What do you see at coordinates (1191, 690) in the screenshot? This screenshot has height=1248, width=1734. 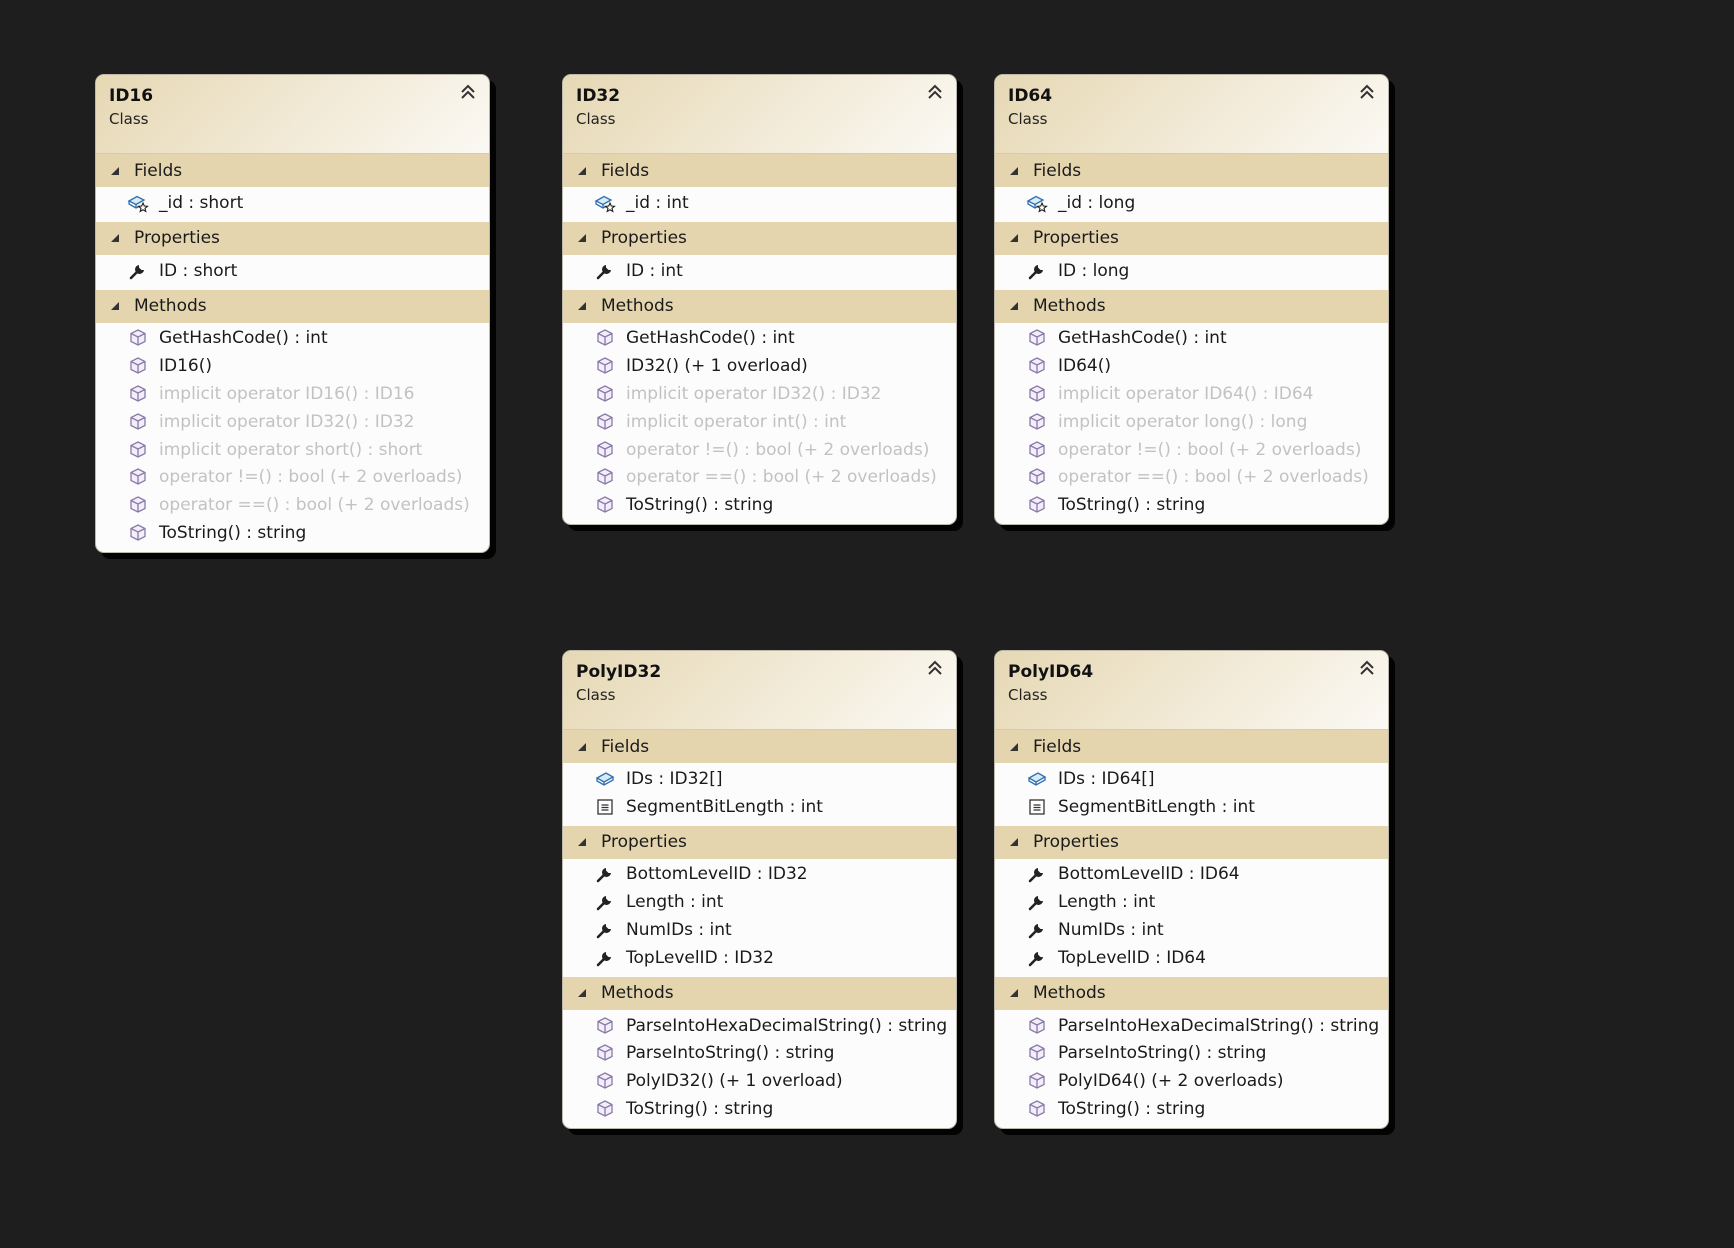 I see `class-header: PolyID64 Class` at bounding box center [1191, 690].